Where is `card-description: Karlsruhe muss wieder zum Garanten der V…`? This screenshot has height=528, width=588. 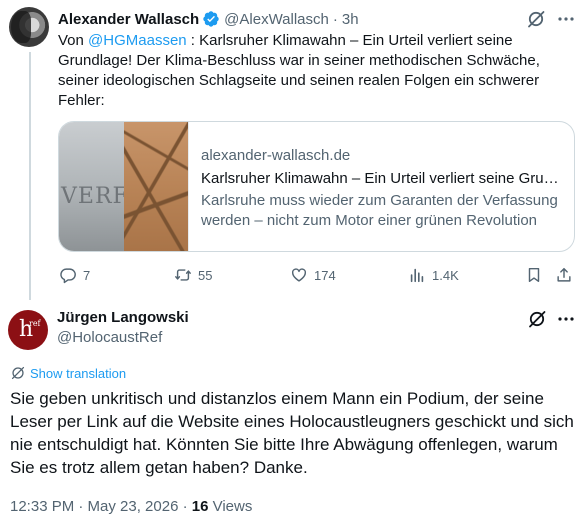 card-description: Karlsruhe muss wieder zum Garanten der V… is located at coordinates (379, 210).